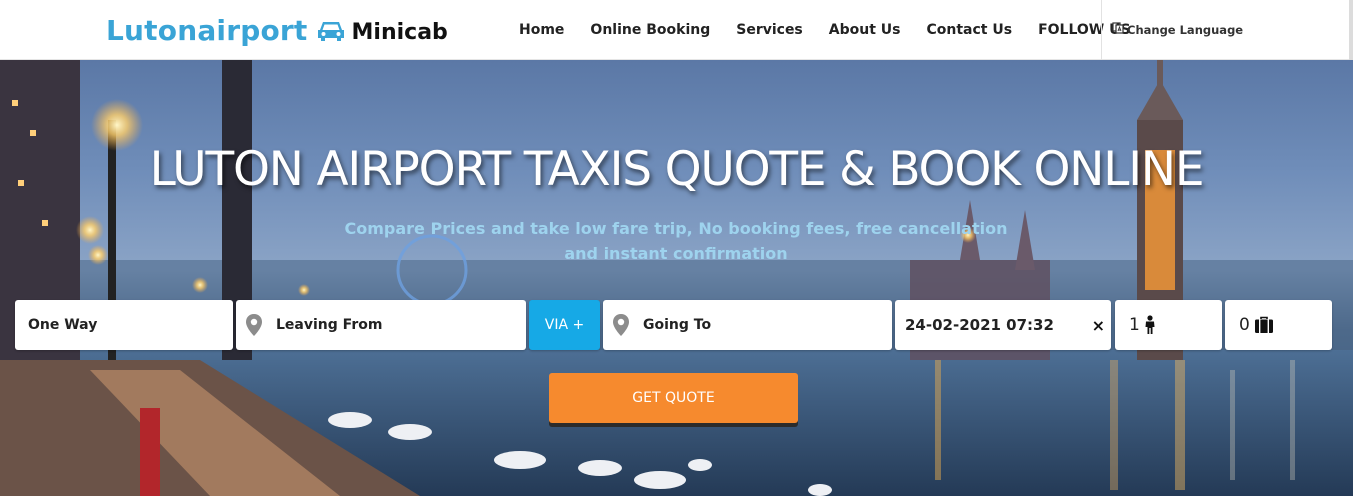 This screenshot has height=496, width=1353. Describe the element at coordinates (1118, 30) in the screenshot. I see `language-icon` at that location.